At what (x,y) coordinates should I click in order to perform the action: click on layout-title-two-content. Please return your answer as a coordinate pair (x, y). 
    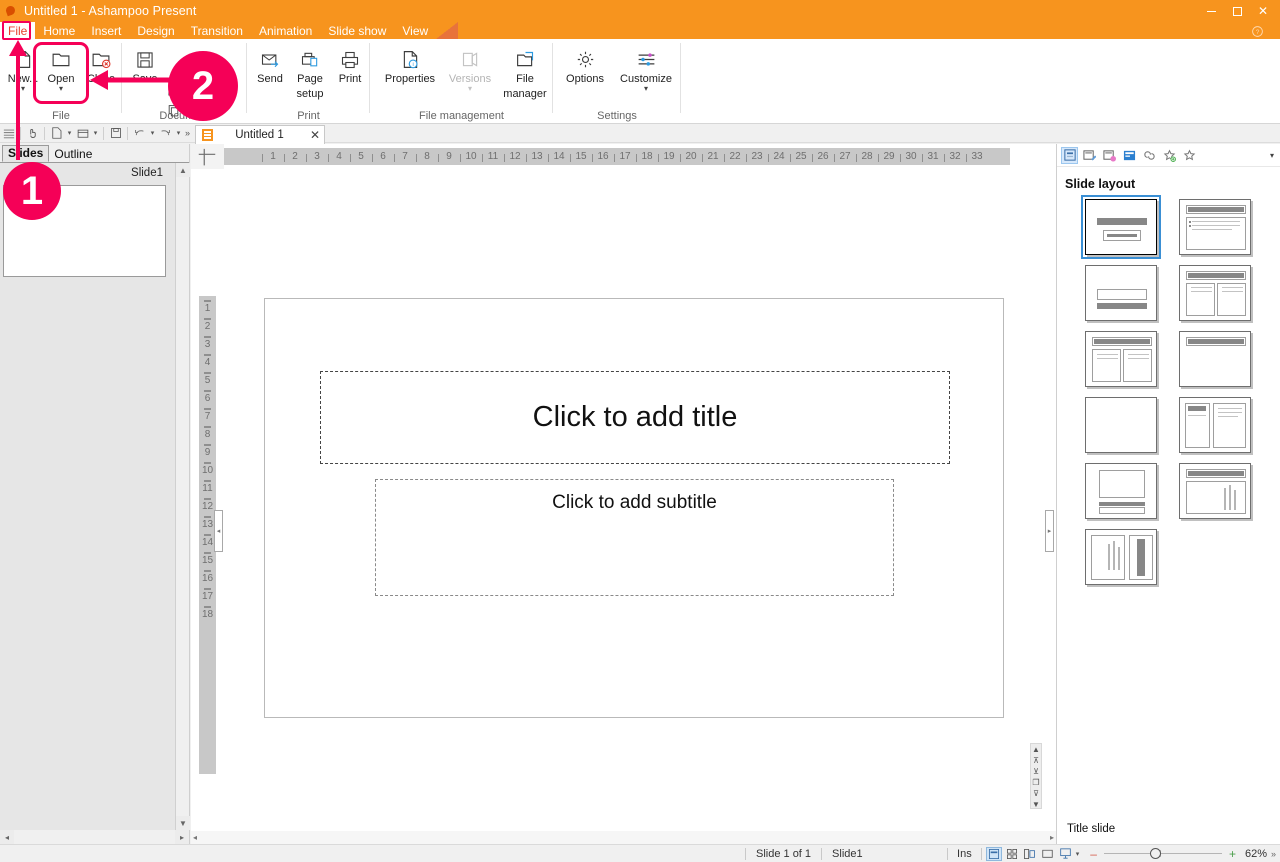
    Looking at the image, I should click on (1214, 293).